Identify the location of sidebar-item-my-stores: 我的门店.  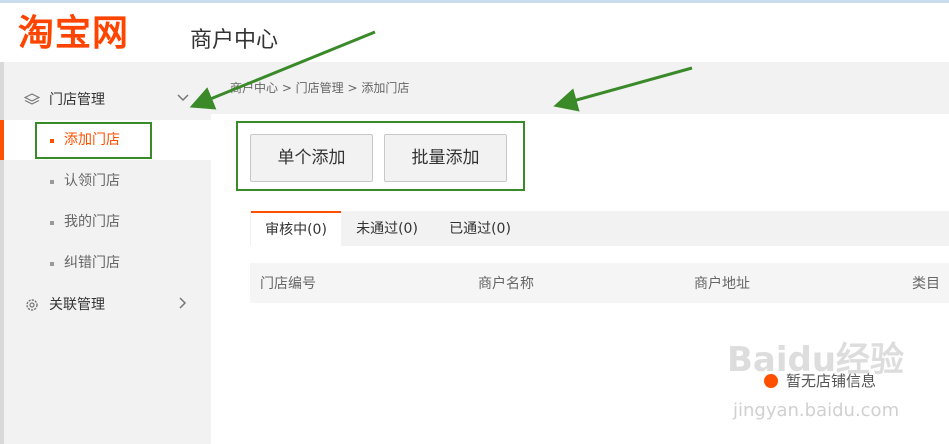
(107, 222).